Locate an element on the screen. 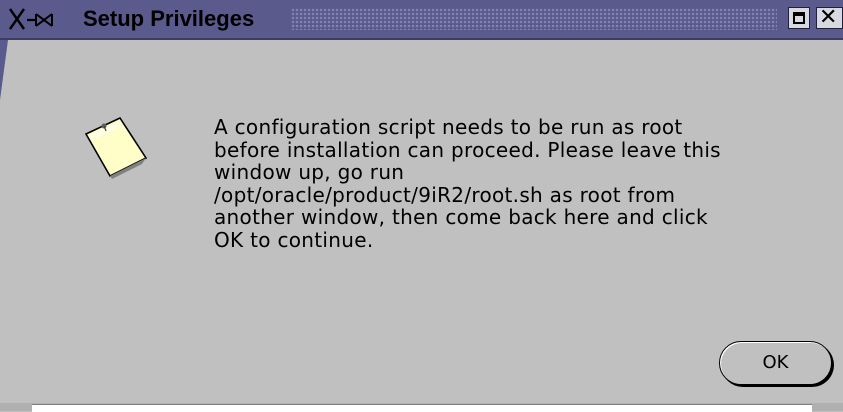 This screenshot has width=843, height=412. maximize-button is located at coordinates (799, 18).